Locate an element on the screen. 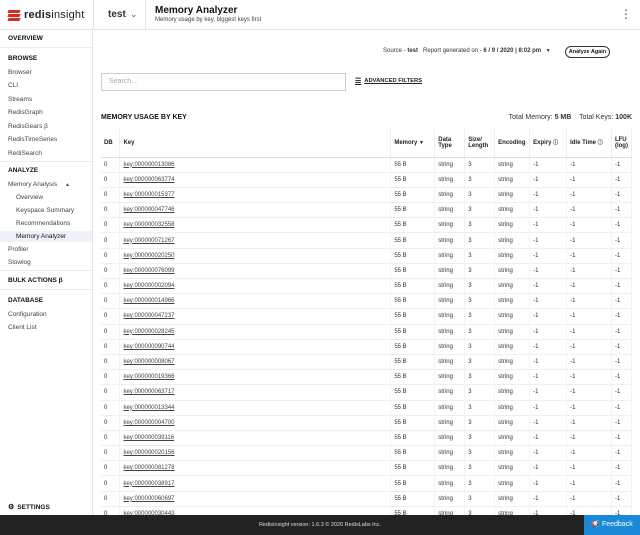  cell-key: key:000000063717 is located at coordinates (255, 392).